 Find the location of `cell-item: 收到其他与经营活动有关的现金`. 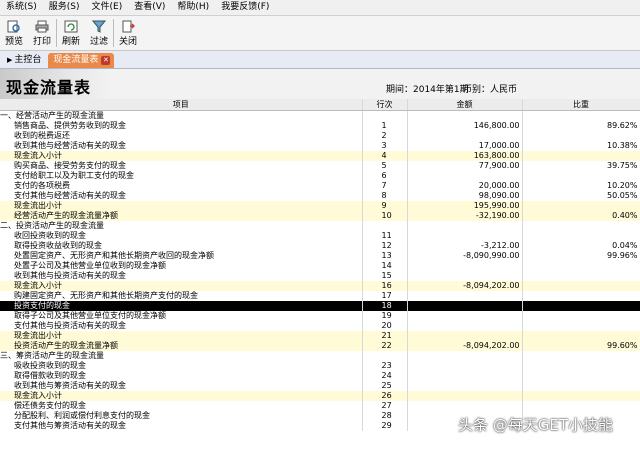

cell-item: 收到其他与经营活动有关的现金 is located at coordinates (181, 146).